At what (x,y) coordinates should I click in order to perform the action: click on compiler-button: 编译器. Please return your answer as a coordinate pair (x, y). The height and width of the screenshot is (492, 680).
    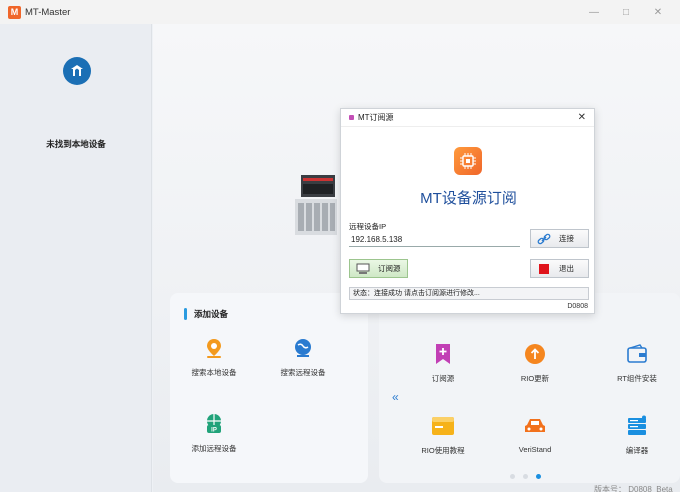
    Looking at the image, I should click on (637, 434).